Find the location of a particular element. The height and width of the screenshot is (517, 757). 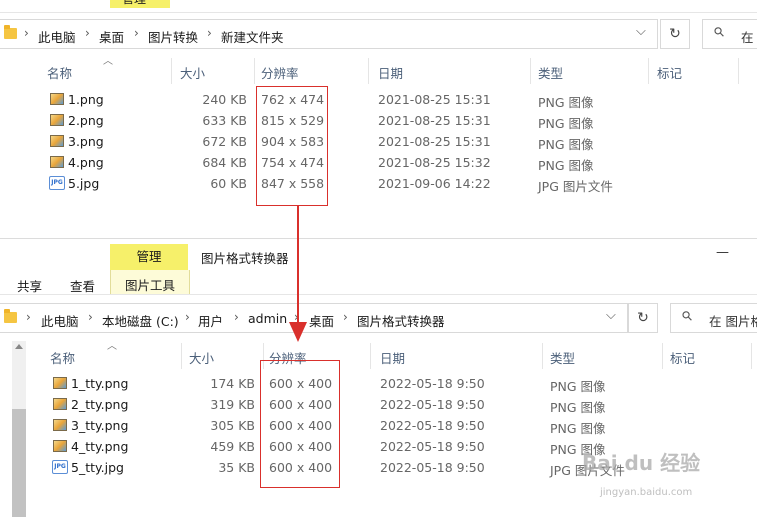

file-size: 684 KB is located at coordinates (224, 162).